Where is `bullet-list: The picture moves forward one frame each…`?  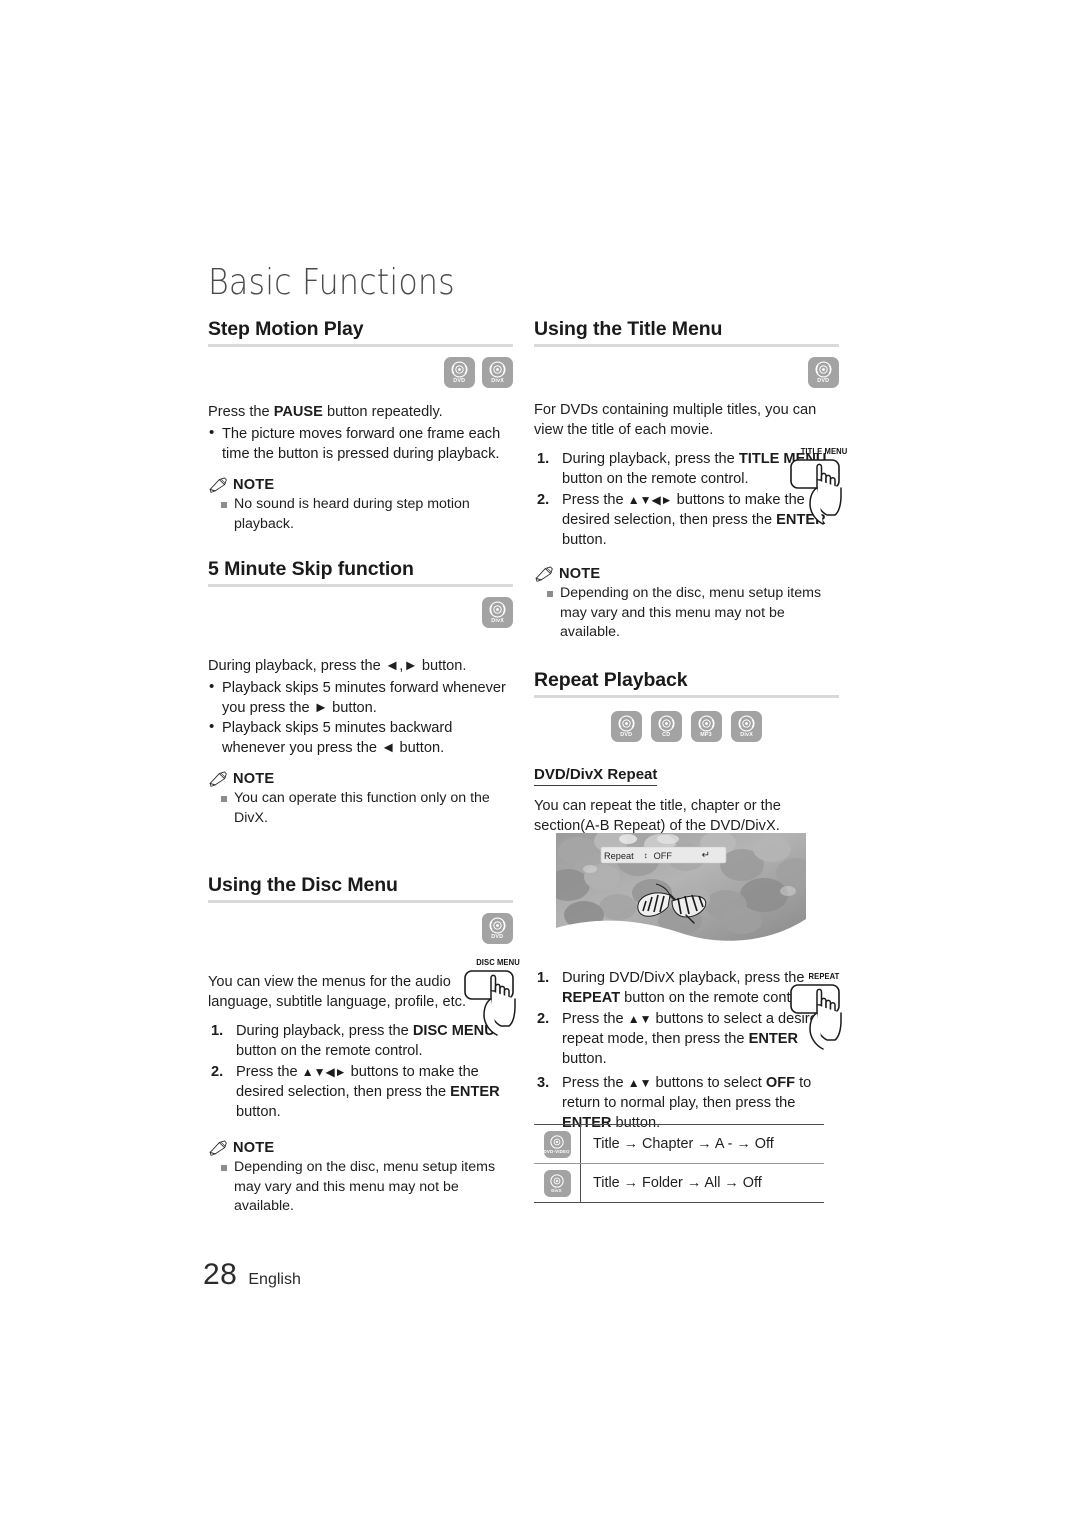 bullet-list: The picture moves forward one frame each… is located at coordinates (360, 443).